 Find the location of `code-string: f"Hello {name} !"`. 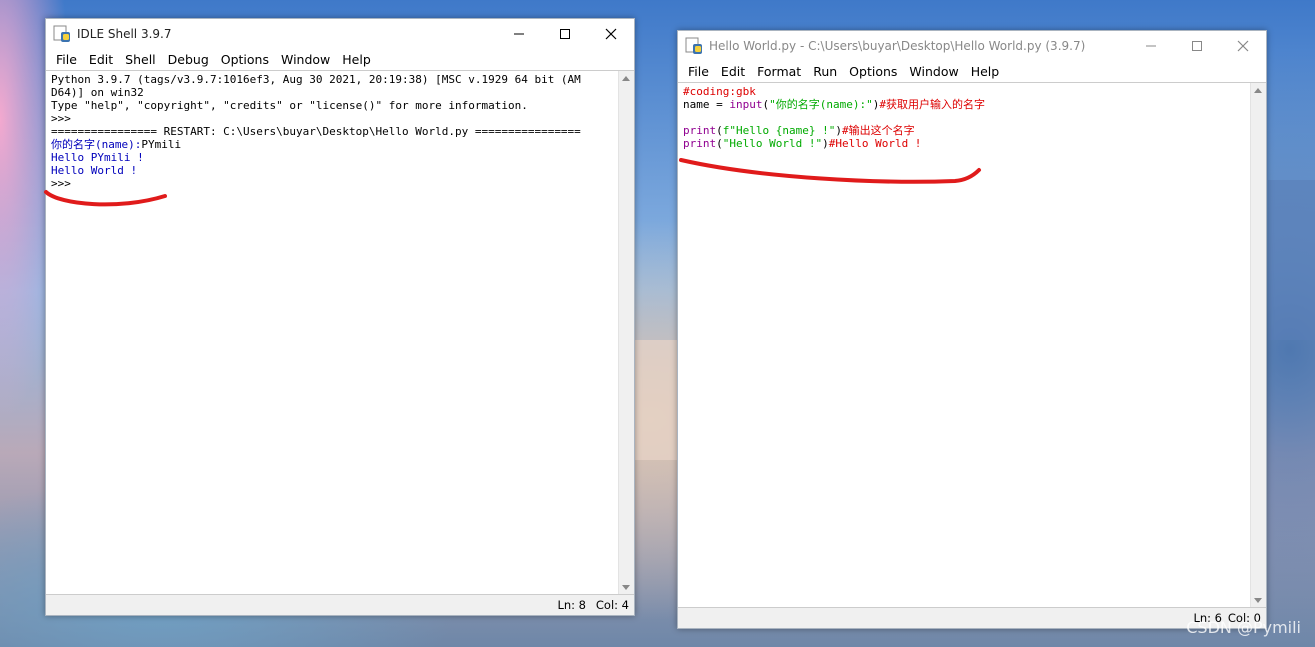

code-string: f"Hello {name} !" is located at coordinates (779, 130).